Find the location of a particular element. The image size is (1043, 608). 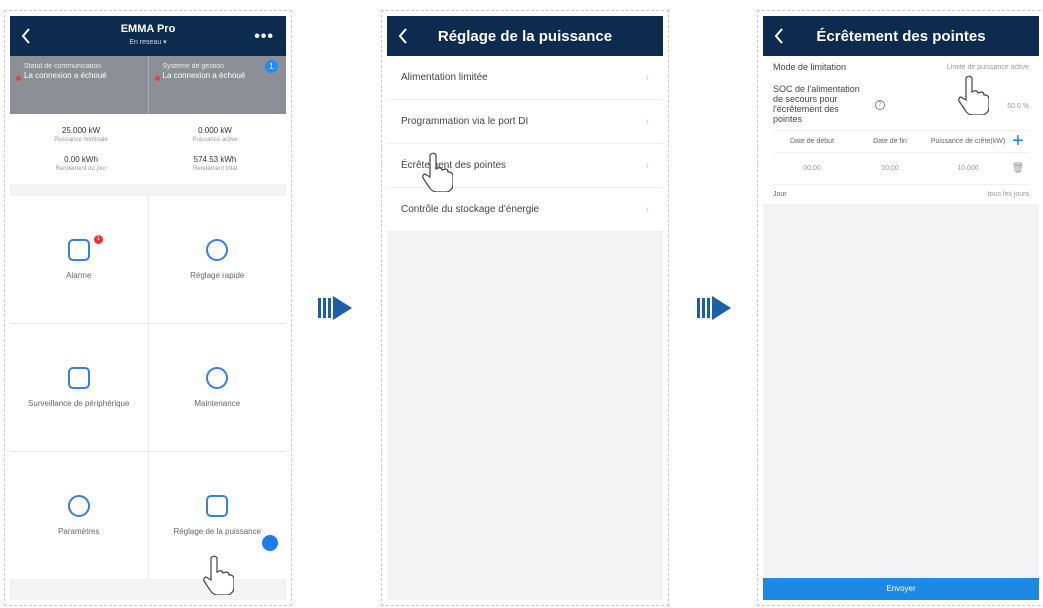

tile-label: Paramètres is located at coordinates (79, 531).